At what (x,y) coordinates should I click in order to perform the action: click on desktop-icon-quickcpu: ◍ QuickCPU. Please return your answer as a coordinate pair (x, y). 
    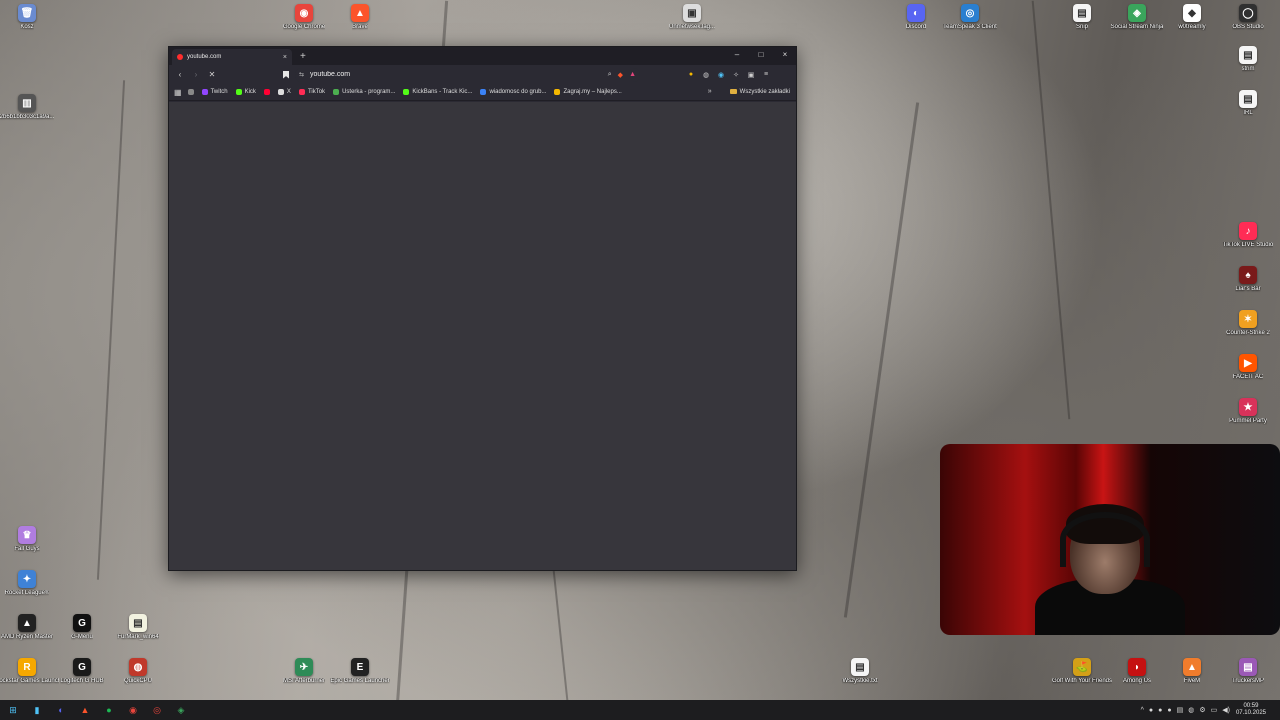
    Looking at the image, I should click on (138, 671).